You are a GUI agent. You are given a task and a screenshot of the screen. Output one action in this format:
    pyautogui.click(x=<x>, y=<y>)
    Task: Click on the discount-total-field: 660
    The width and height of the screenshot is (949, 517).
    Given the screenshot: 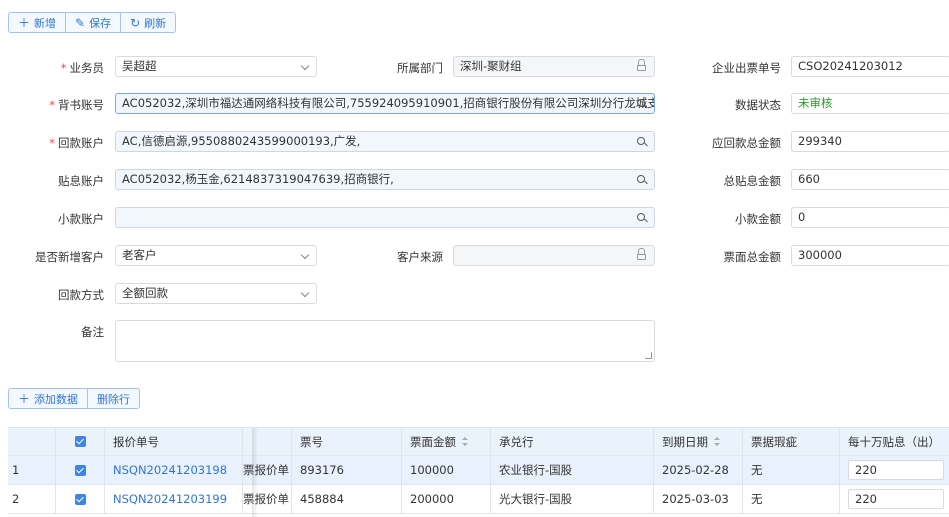 What is the action you would take?
    pyautogui.click(x=870, y=179)
    